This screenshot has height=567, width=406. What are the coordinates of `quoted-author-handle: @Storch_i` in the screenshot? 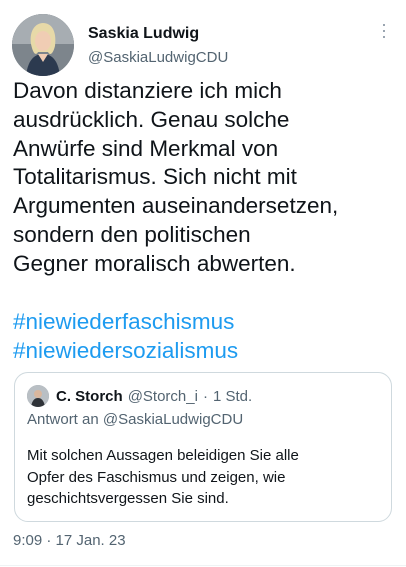 It's located at (162, 396).